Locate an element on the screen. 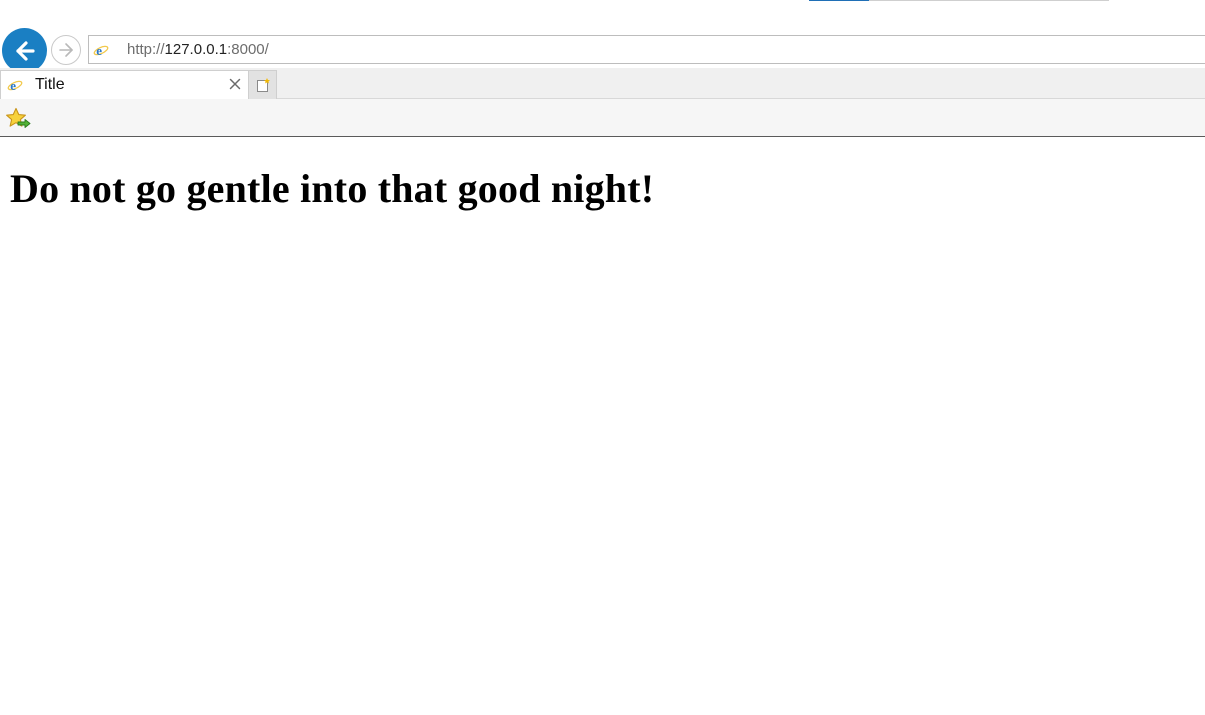  url-text: http://127.0.0.1:8000/ is located at coordinates (198, 49).